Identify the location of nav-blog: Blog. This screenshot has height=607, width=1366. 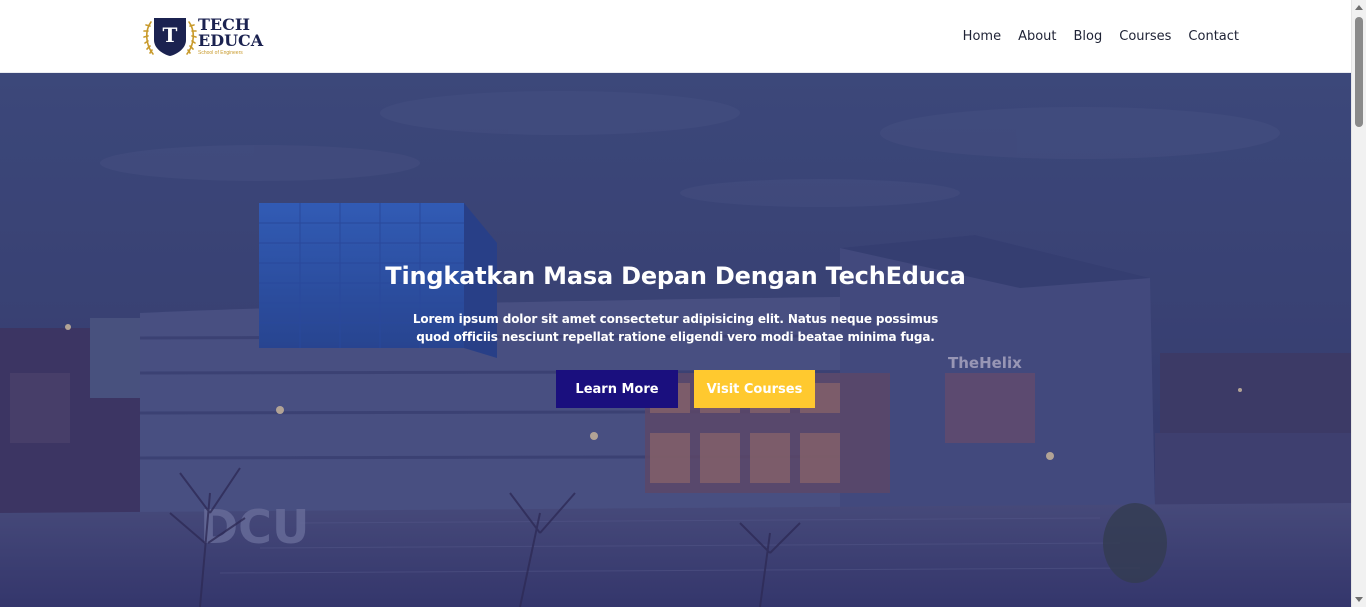
(1088, 36).